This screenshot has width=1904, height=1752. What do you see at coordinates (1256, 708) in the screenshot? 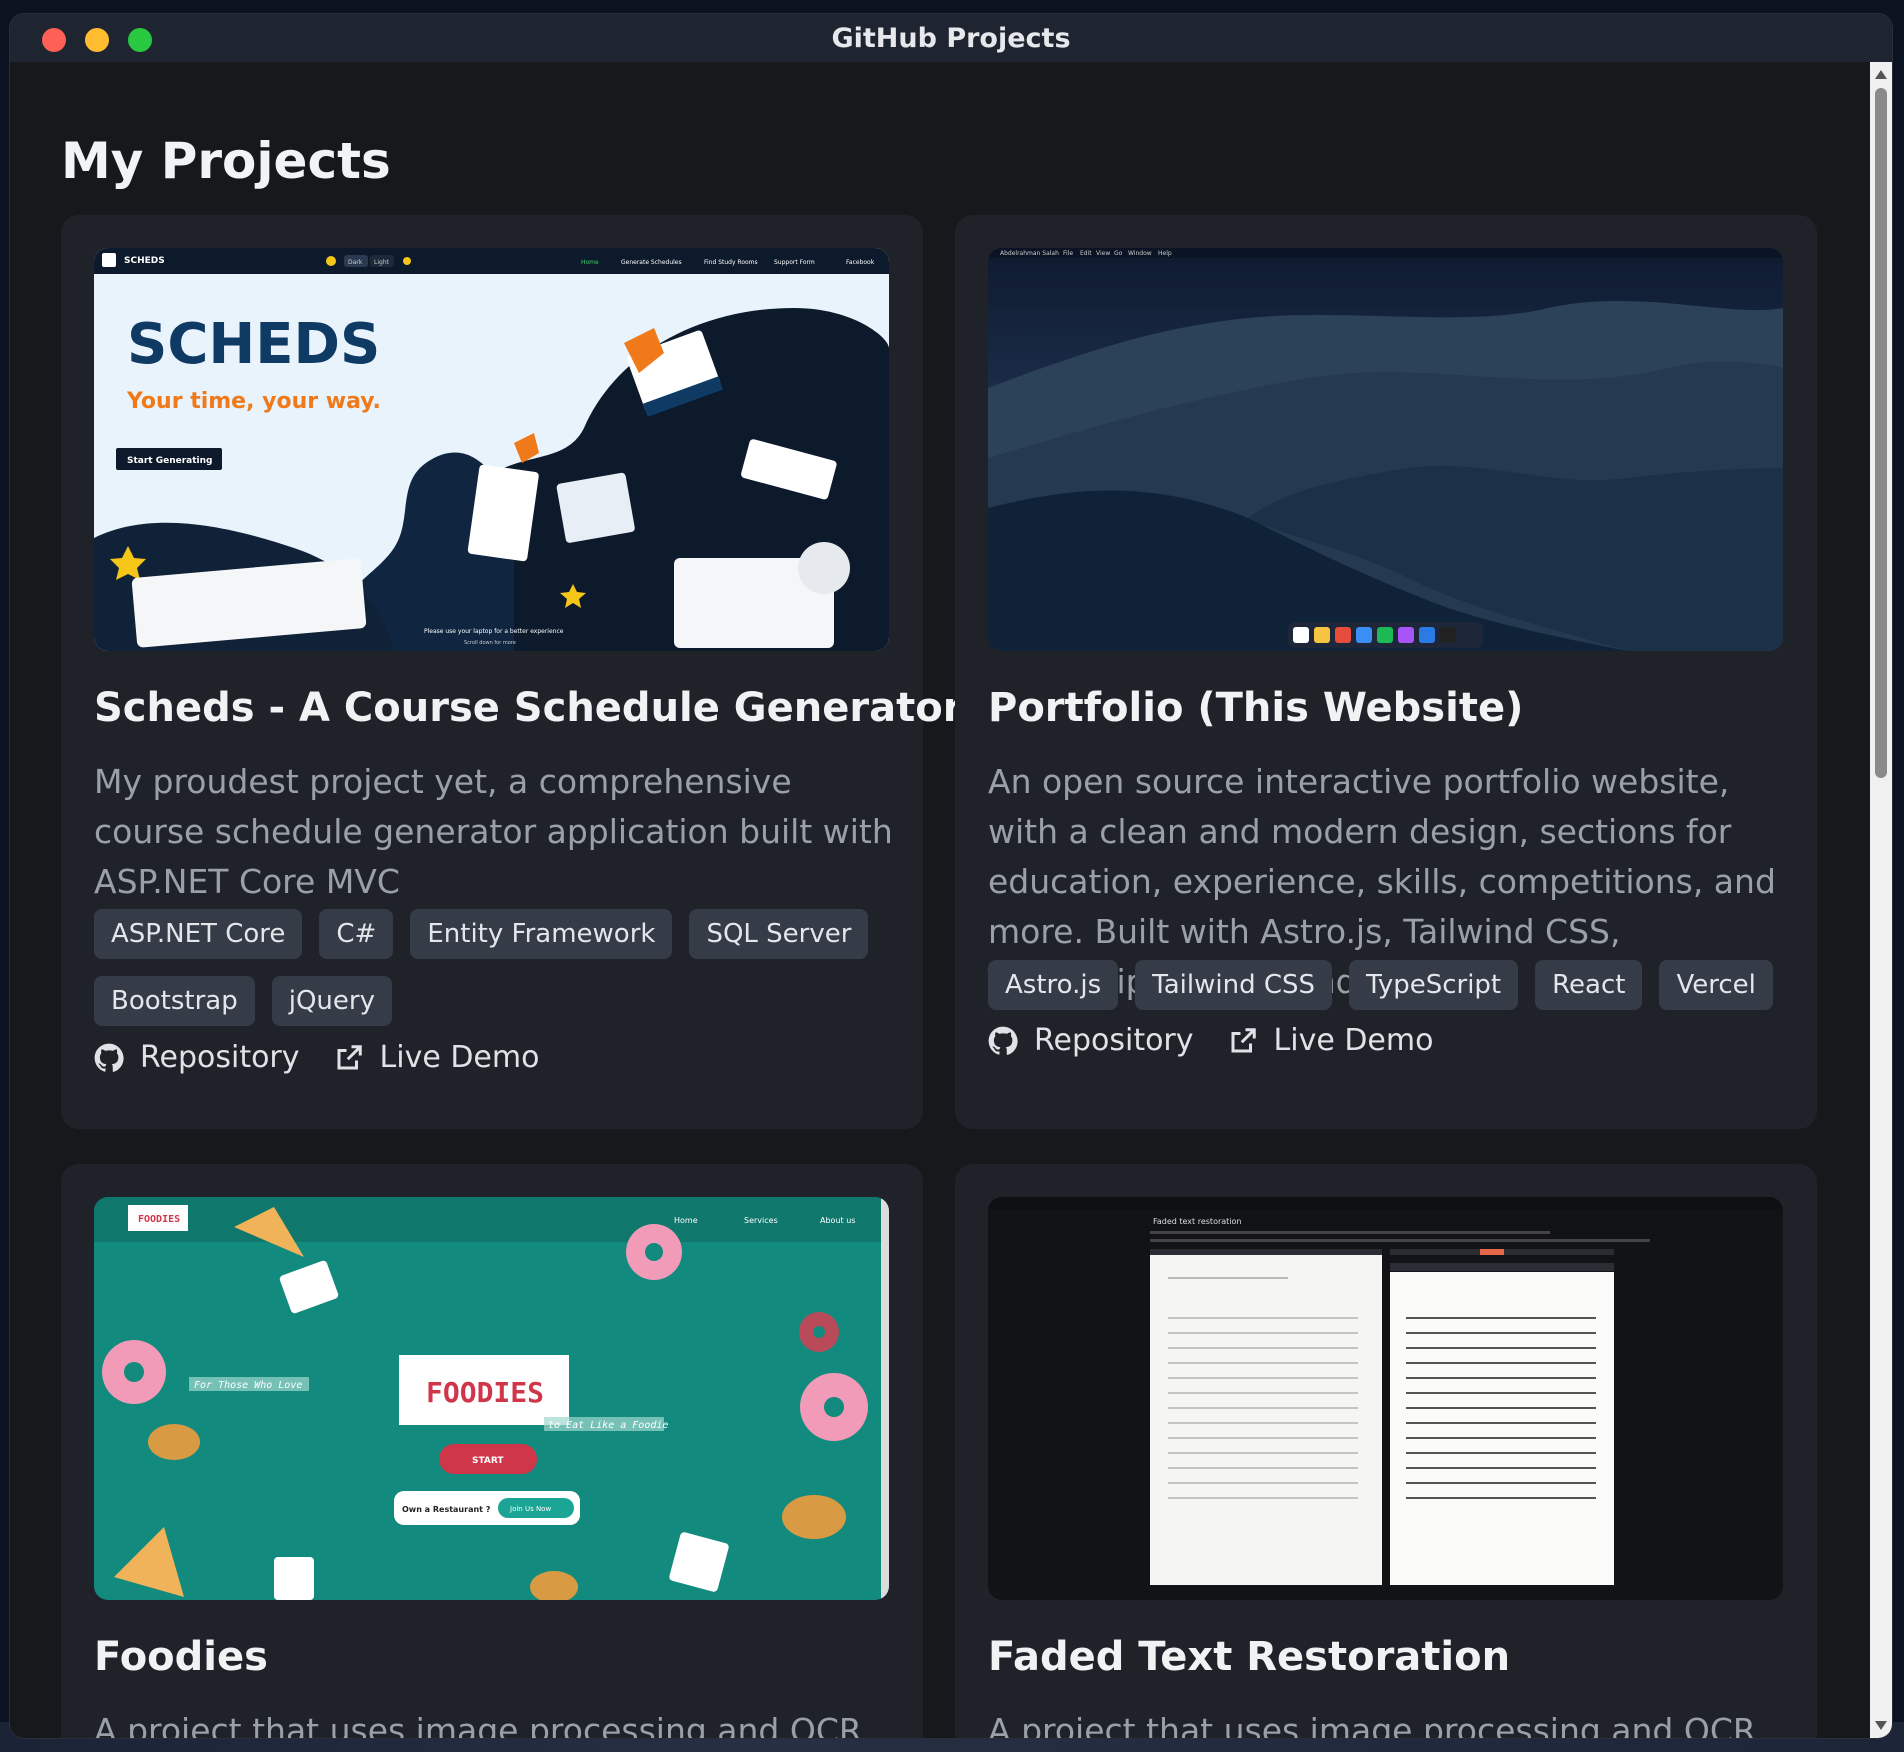
I see `project-title: Portfolio (This Website)` at bounding box center [1256, 708].